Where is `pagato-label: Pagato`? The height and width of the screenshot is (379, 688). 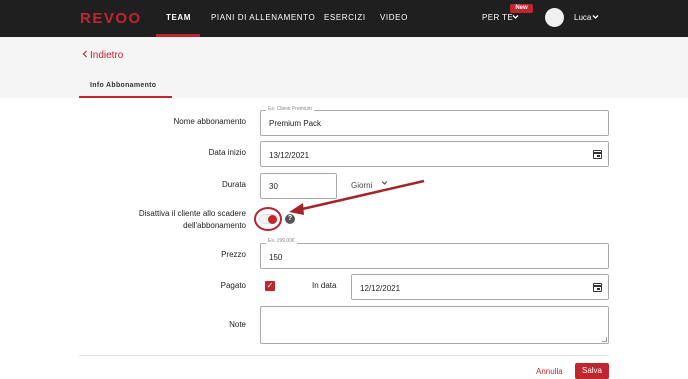 pagato-label: Pagato is located at coordinates (233, 285).